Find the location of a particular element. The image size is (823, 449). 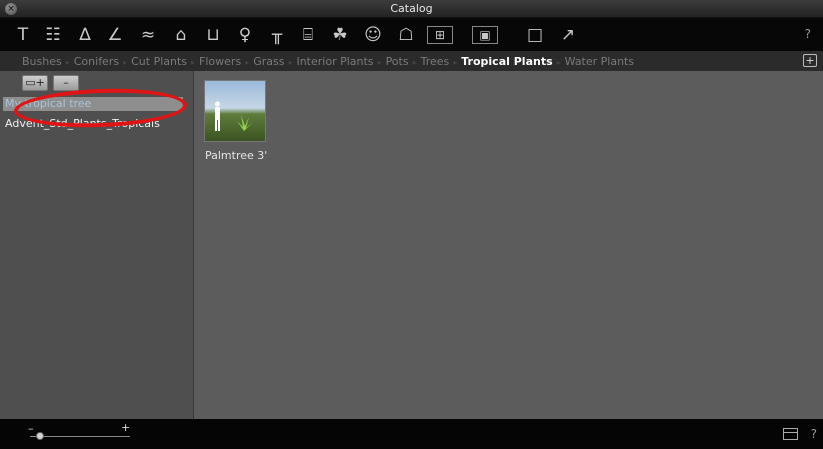

person-silhouette-icon is located at coordinates (217, 116).